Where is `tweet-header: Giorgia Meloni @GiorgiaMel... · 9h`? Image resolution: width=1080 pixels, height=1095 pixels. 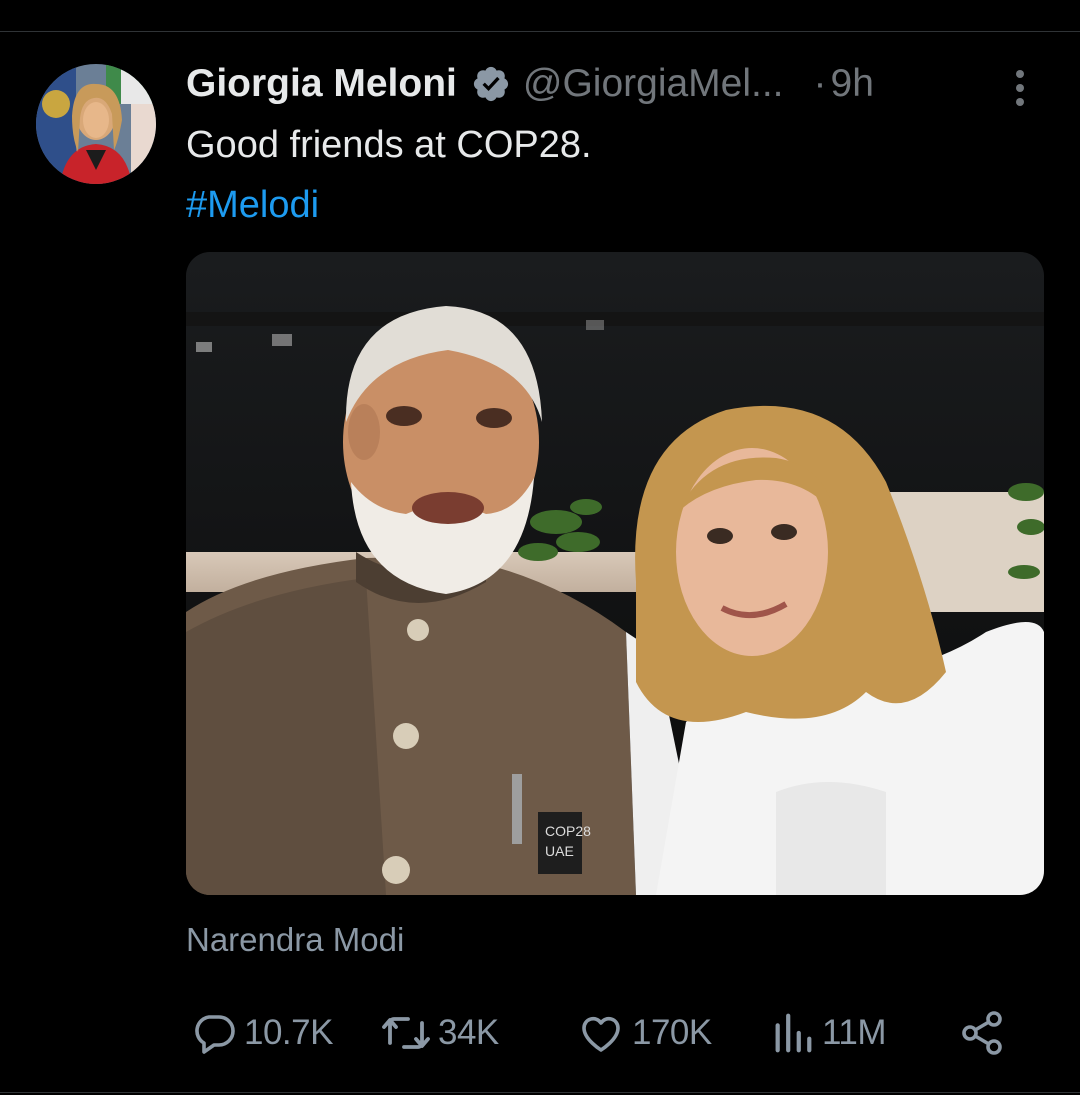
tweet-header: Giorgia Meloni @GiorgiaMel... · 9h is located at coordinates (616, 84).